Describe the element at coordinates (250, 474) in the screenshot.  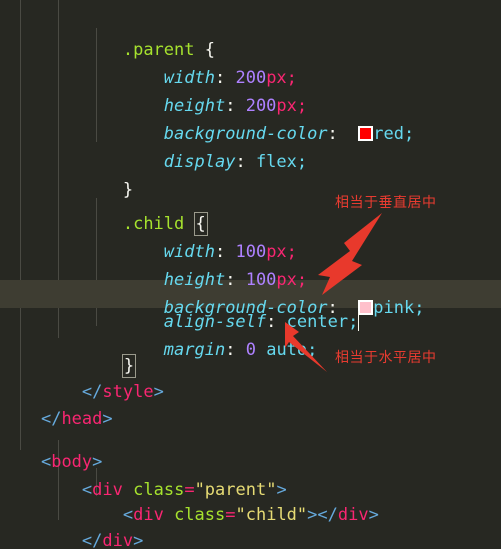
I see `code-line-18: <div class="parent">` at that location.